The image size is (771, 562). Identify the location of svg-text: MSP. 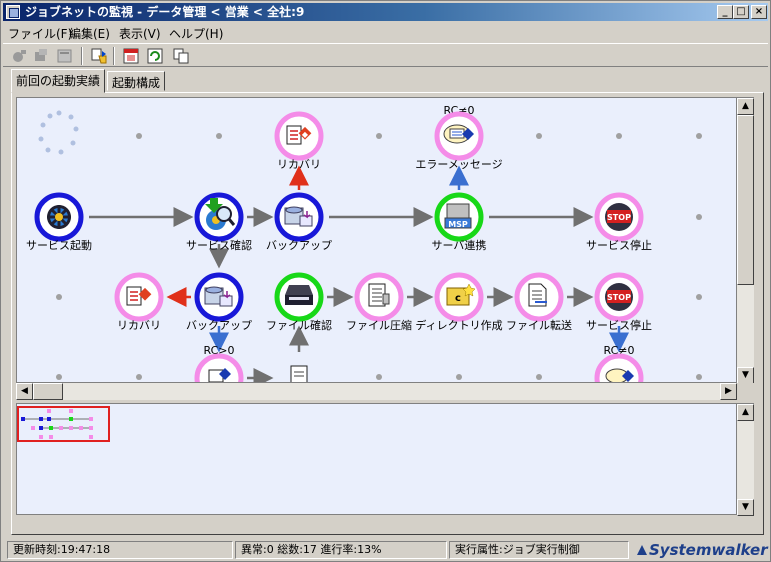
(458, 224).